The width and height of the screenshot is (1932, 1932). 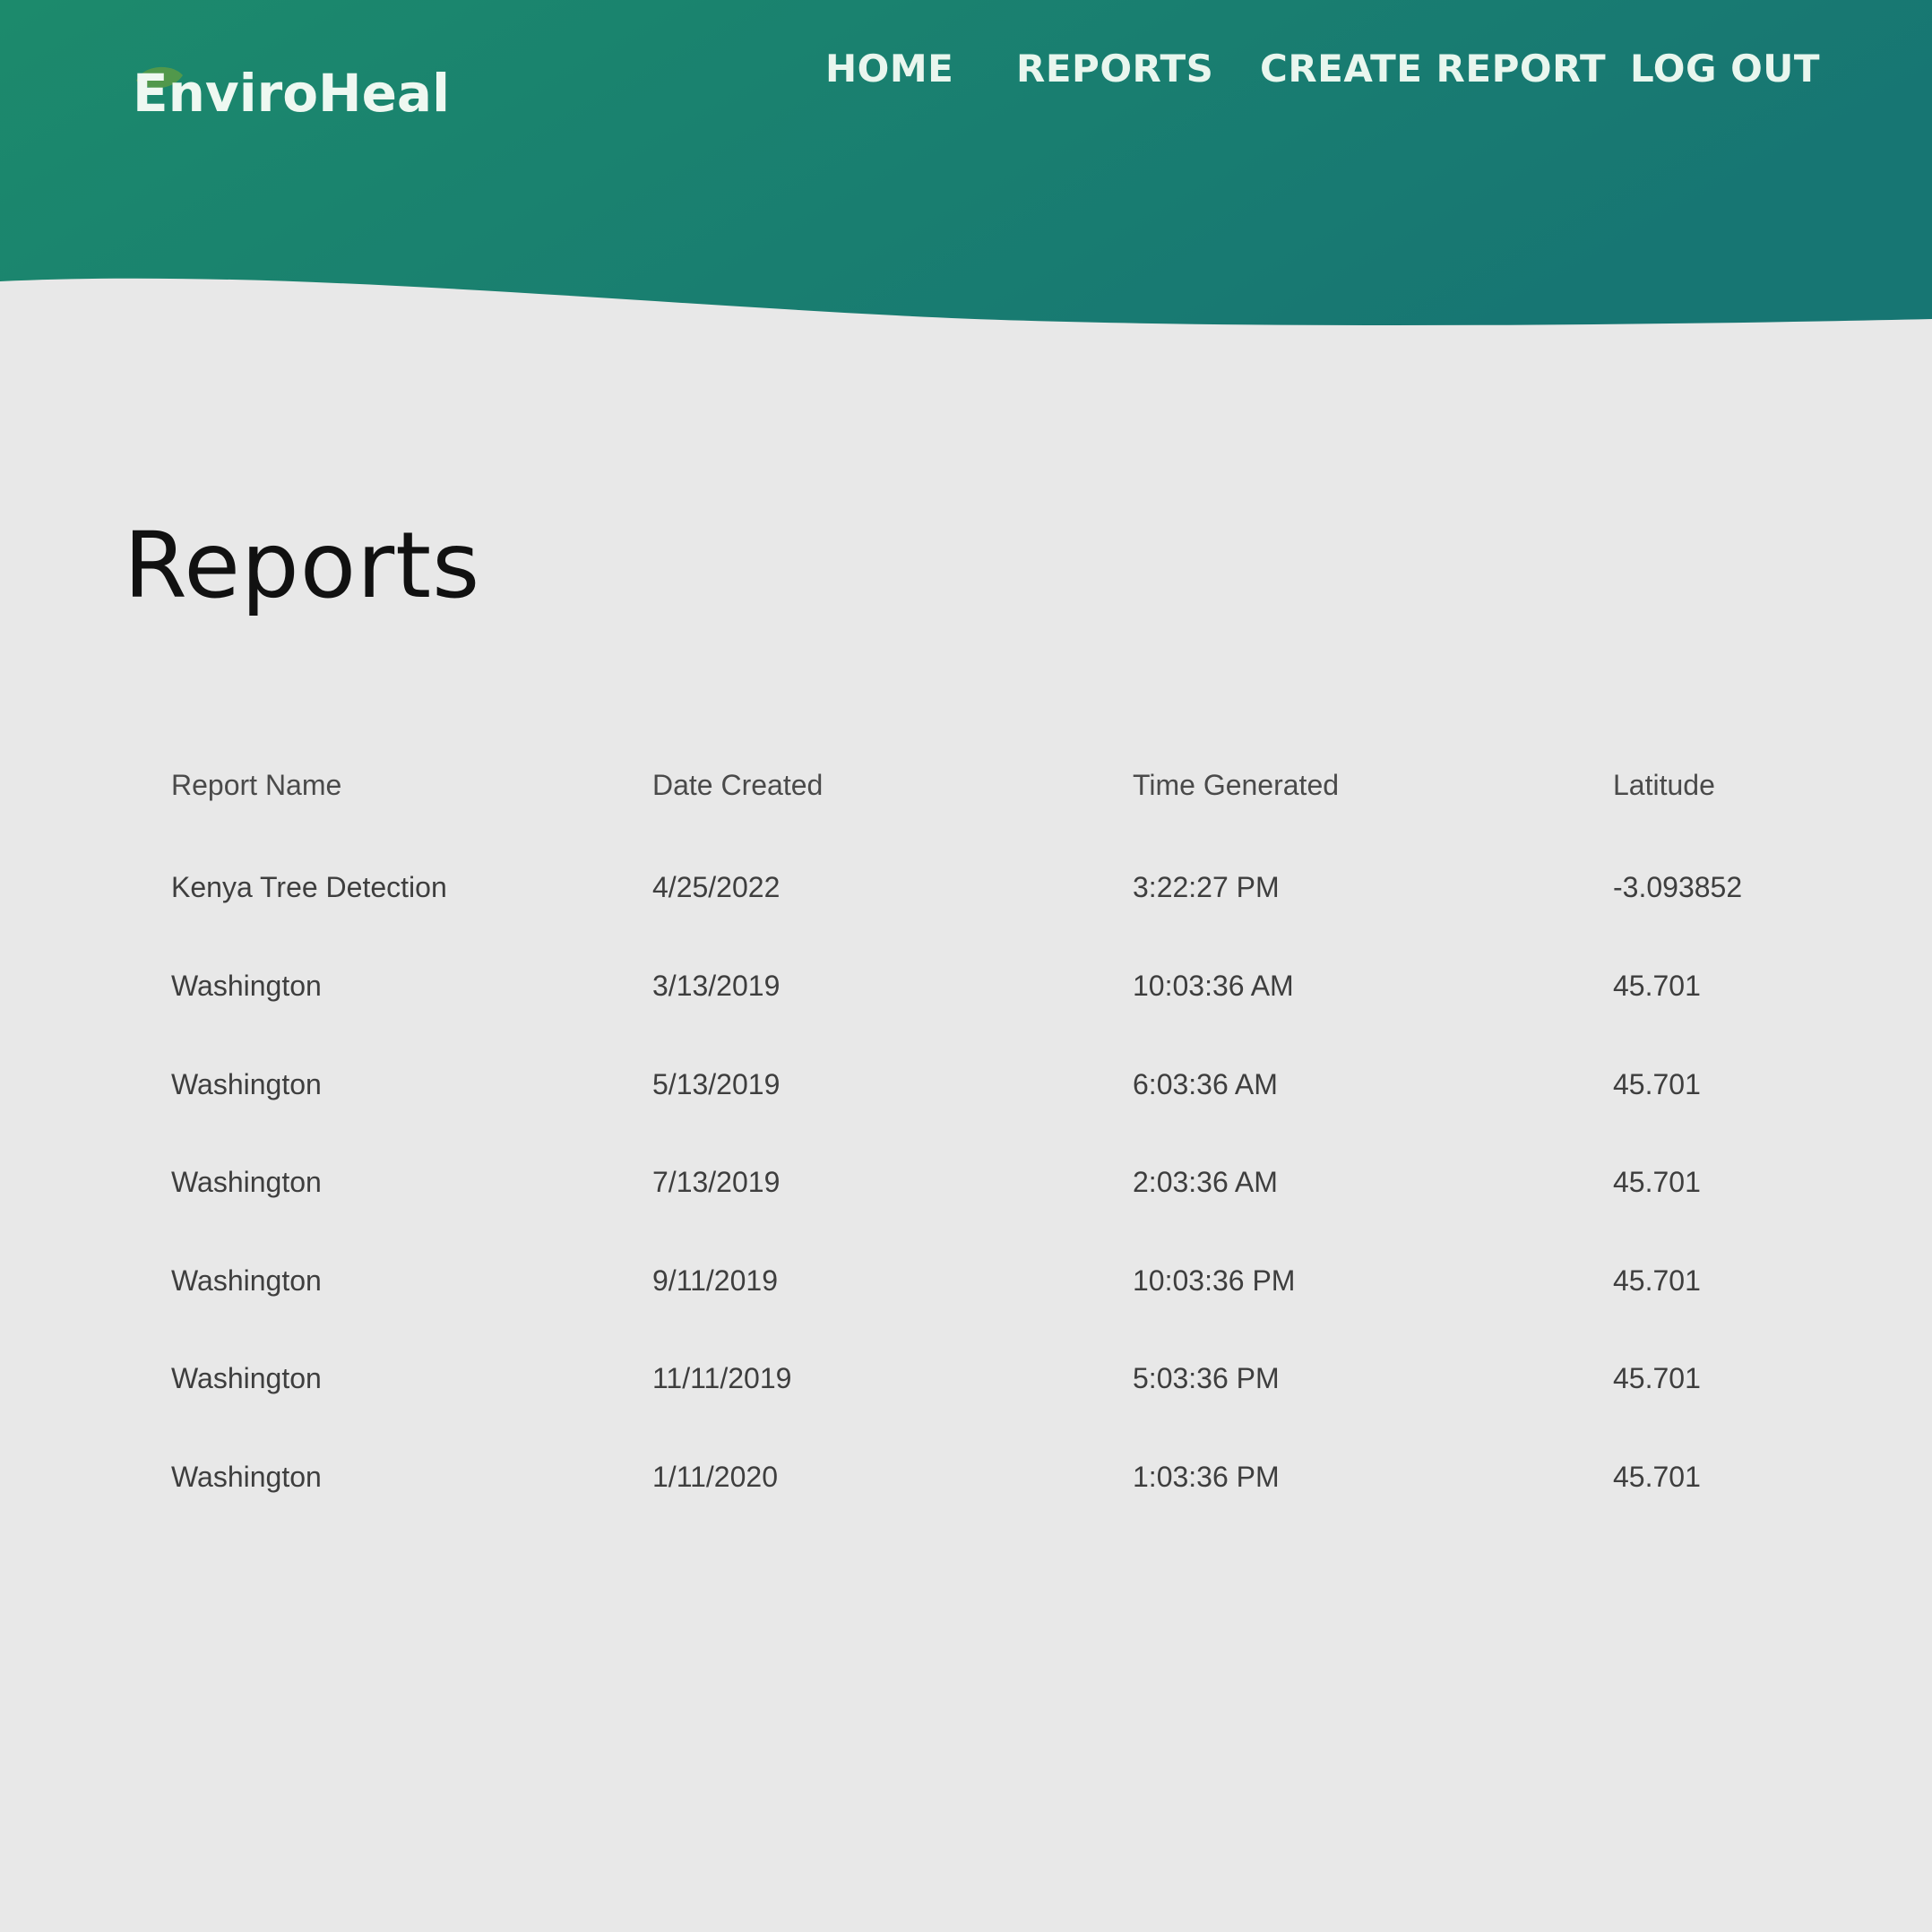 What do you see at coordinates (738, 785) in the screenshot?
I see `column-header-date-created: Date Created` at bounding box center [738, 785].